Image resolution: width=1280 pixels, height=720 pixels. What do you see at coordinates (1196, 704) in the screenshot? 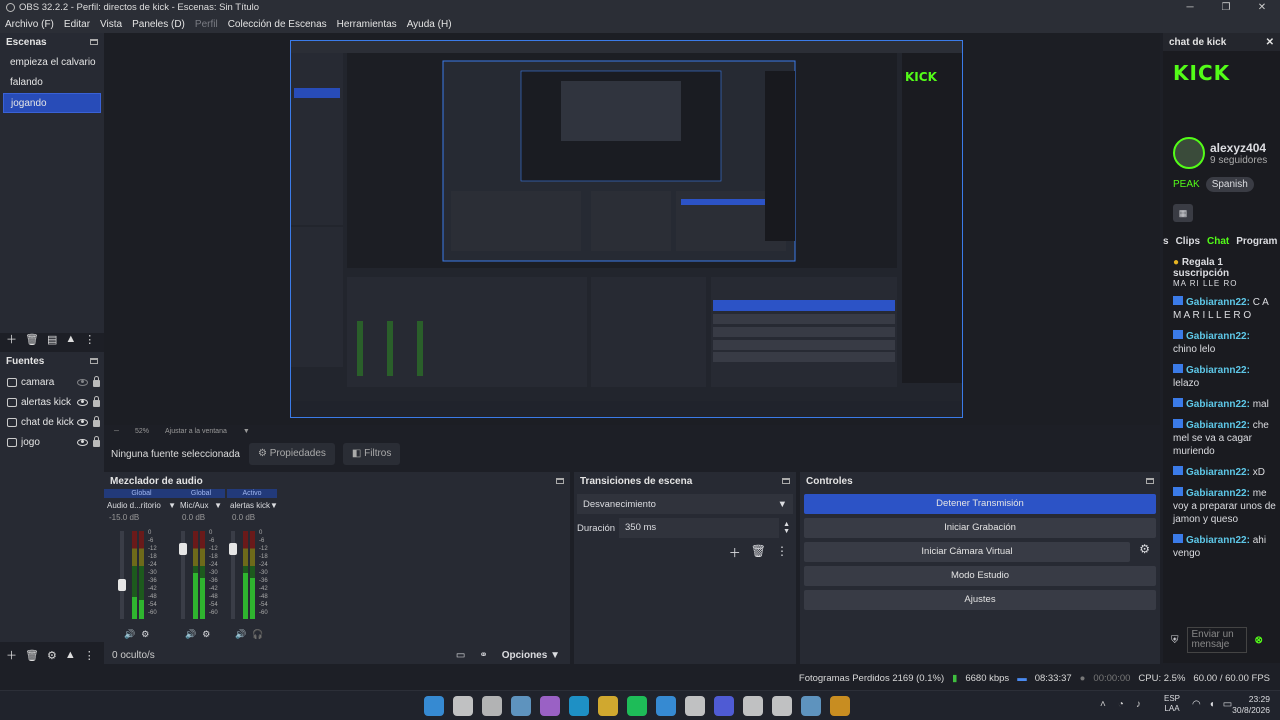
I see `wifi-icon: ◠` at bounding box center [1196, 704].